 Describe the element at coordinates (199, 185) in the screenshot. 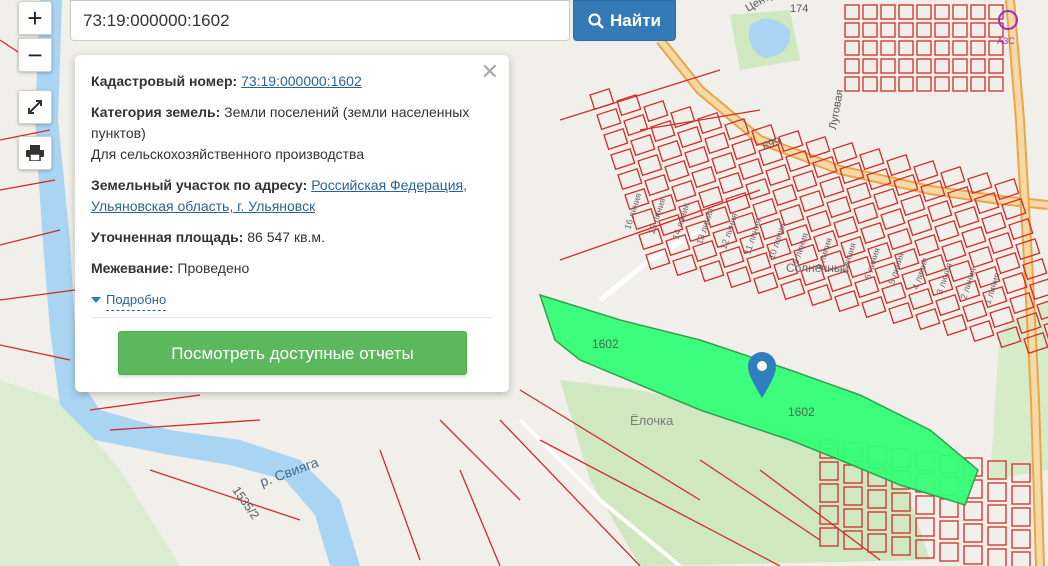

I see `address-label: Земельный участок по адресу:` at that location.